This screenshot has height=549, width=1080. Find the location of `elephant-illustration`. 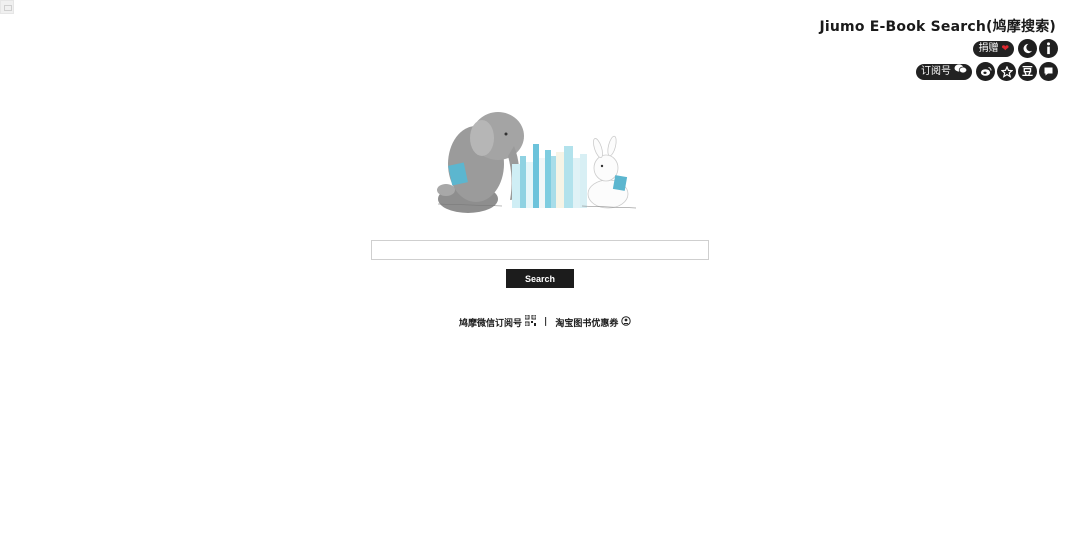

elephant-illustration is located at coordinates (480, 162).